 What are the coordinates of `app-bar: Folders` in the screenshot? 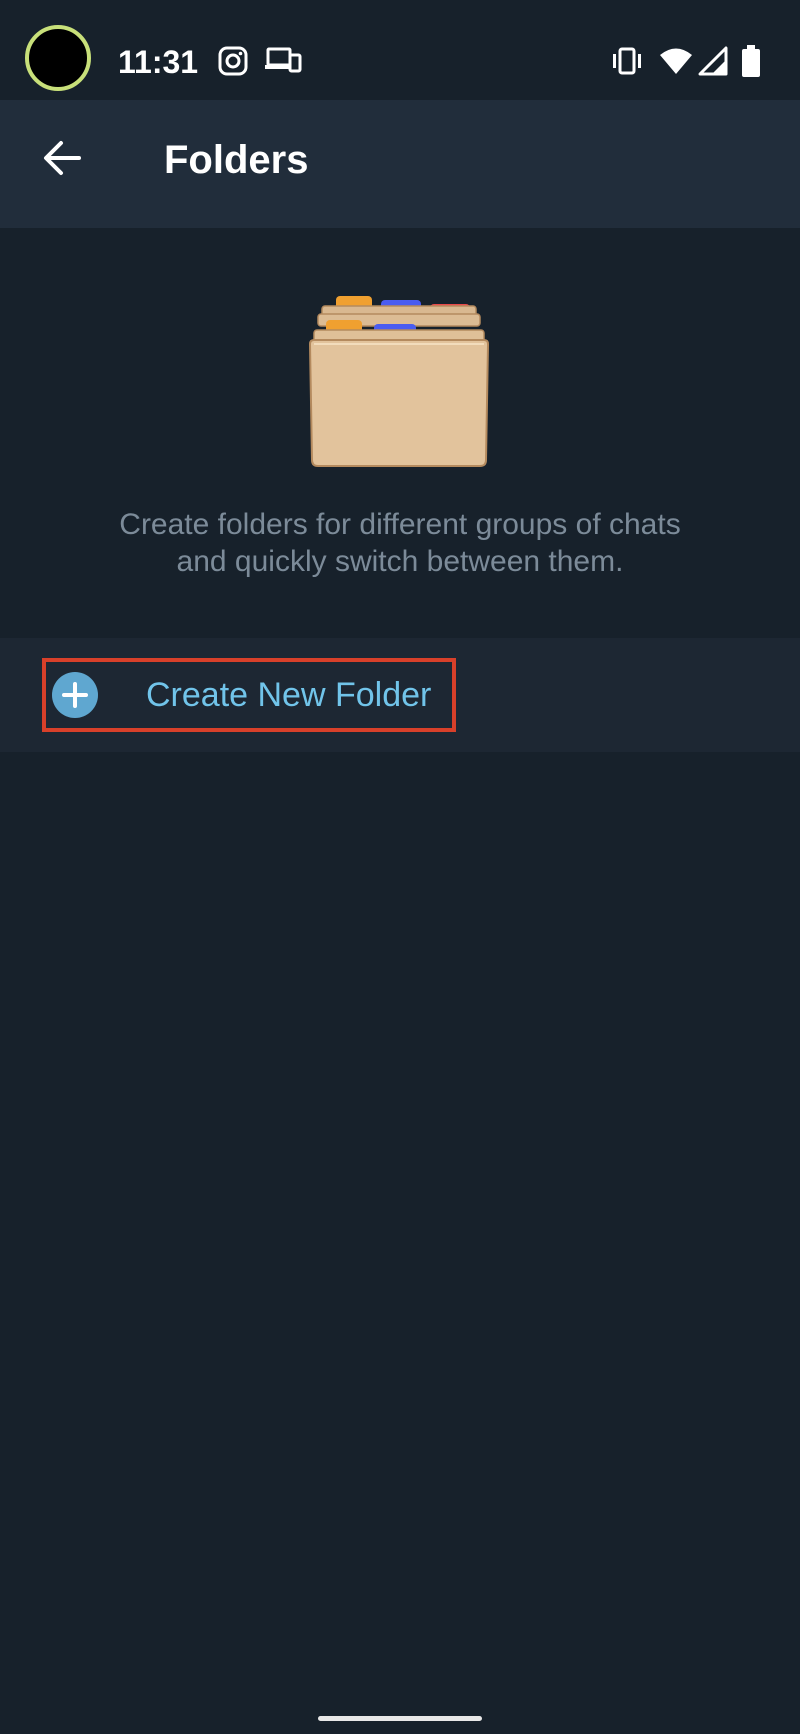 It's located at (400, 164).